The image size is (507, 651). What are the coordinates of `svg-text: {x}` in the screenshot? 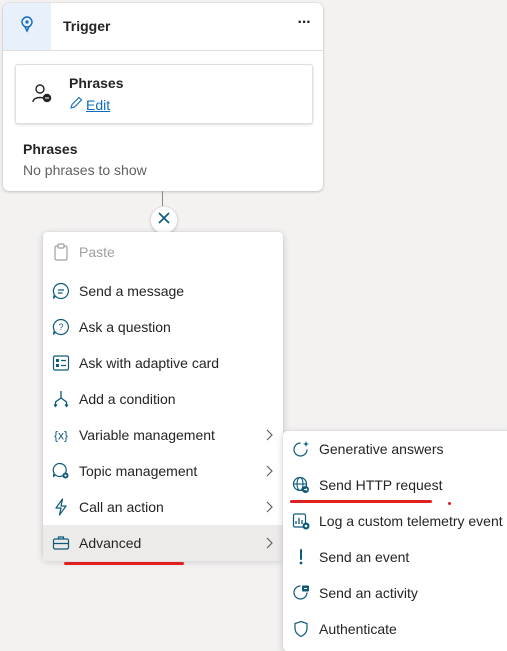 It's located at (61, 436).